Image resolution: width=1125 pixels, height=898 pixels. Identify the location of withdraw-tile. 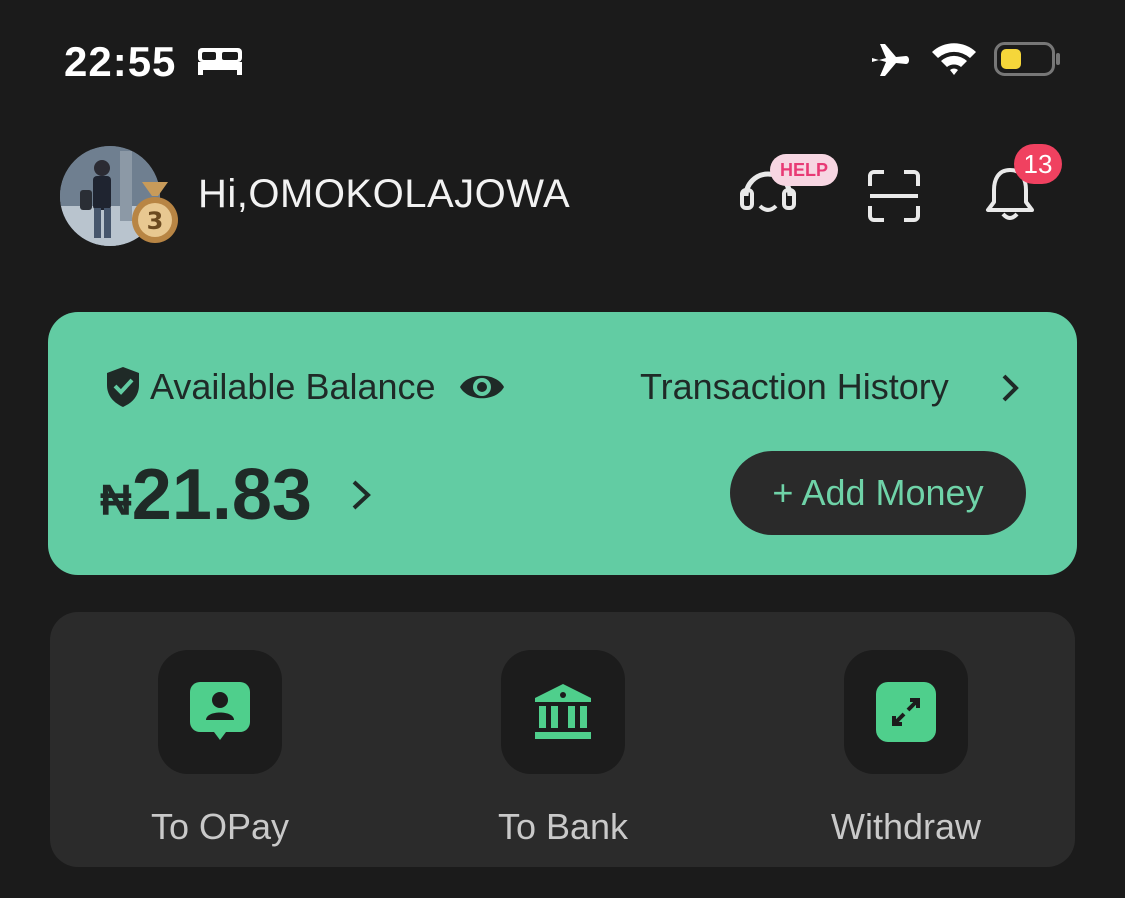
(906, 712).